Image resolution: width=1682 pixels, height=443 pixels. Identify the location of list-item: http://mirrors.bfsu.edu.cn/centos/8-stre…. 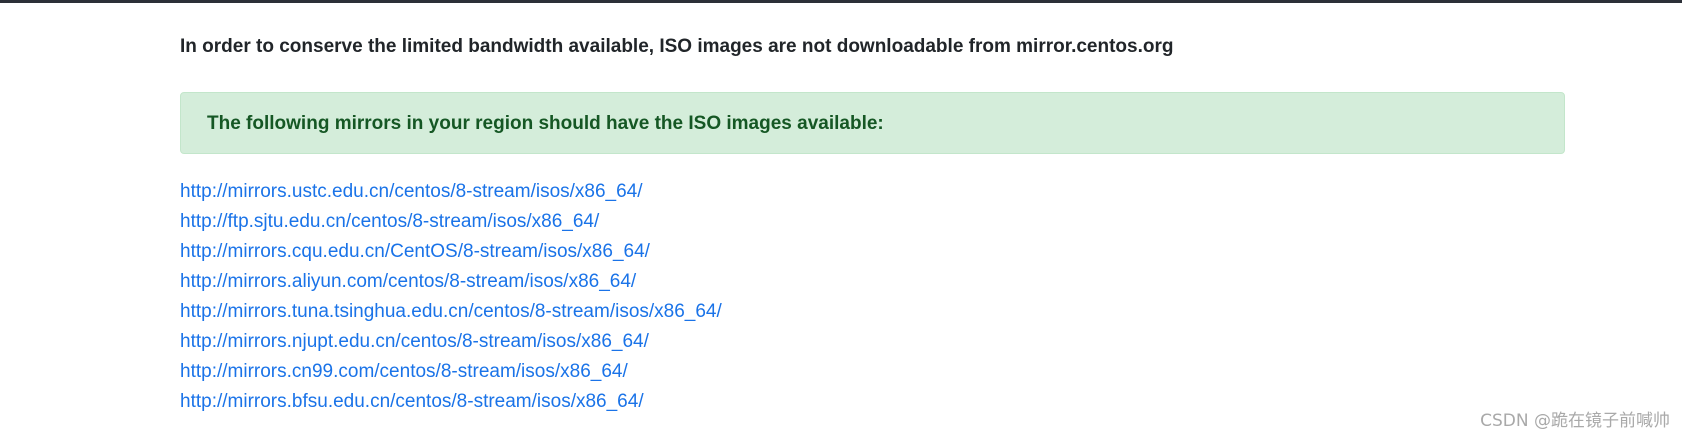
(451, 402).